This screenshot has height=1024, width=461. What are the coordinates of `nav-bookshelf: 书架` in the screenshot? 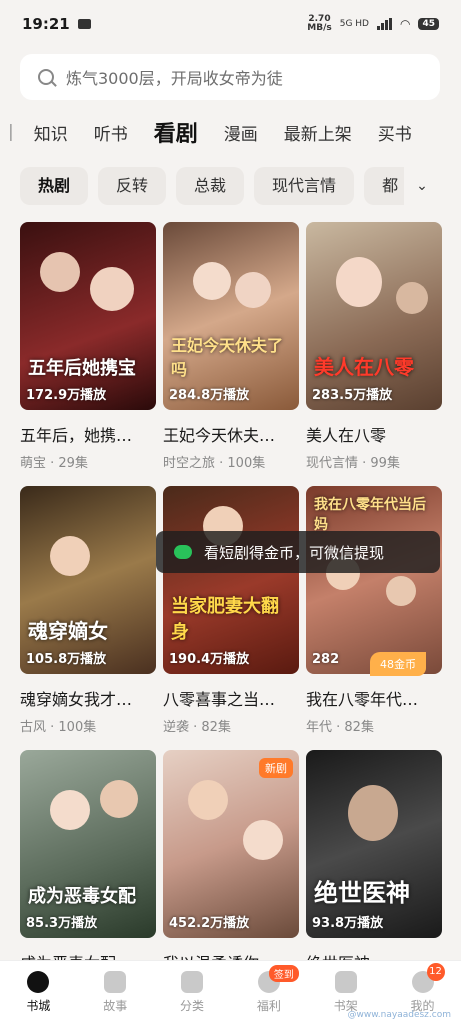 It's located at (346, 992).